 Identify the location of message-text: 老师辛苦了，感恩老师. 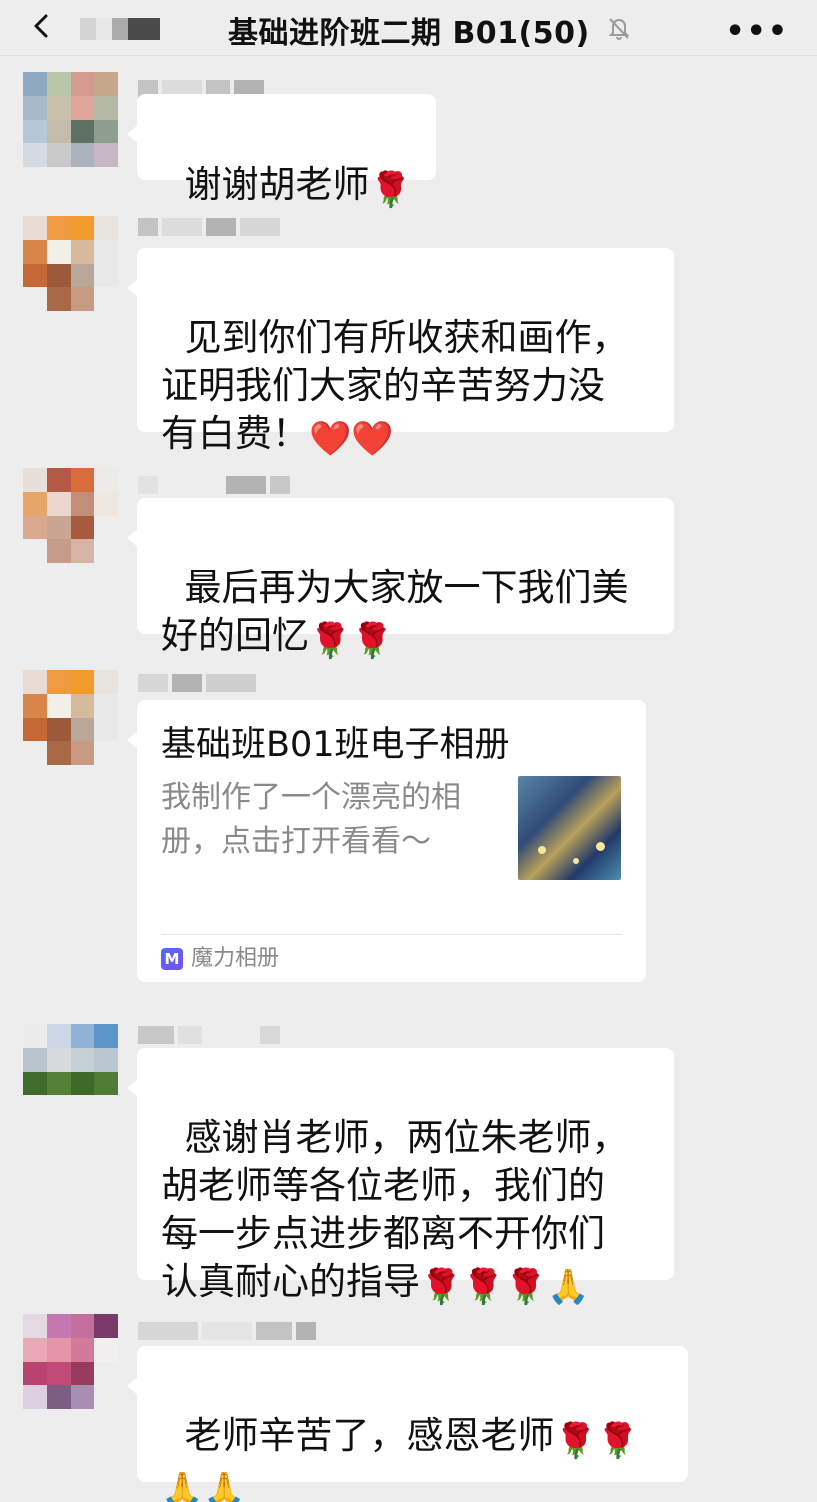
(369, 1435).